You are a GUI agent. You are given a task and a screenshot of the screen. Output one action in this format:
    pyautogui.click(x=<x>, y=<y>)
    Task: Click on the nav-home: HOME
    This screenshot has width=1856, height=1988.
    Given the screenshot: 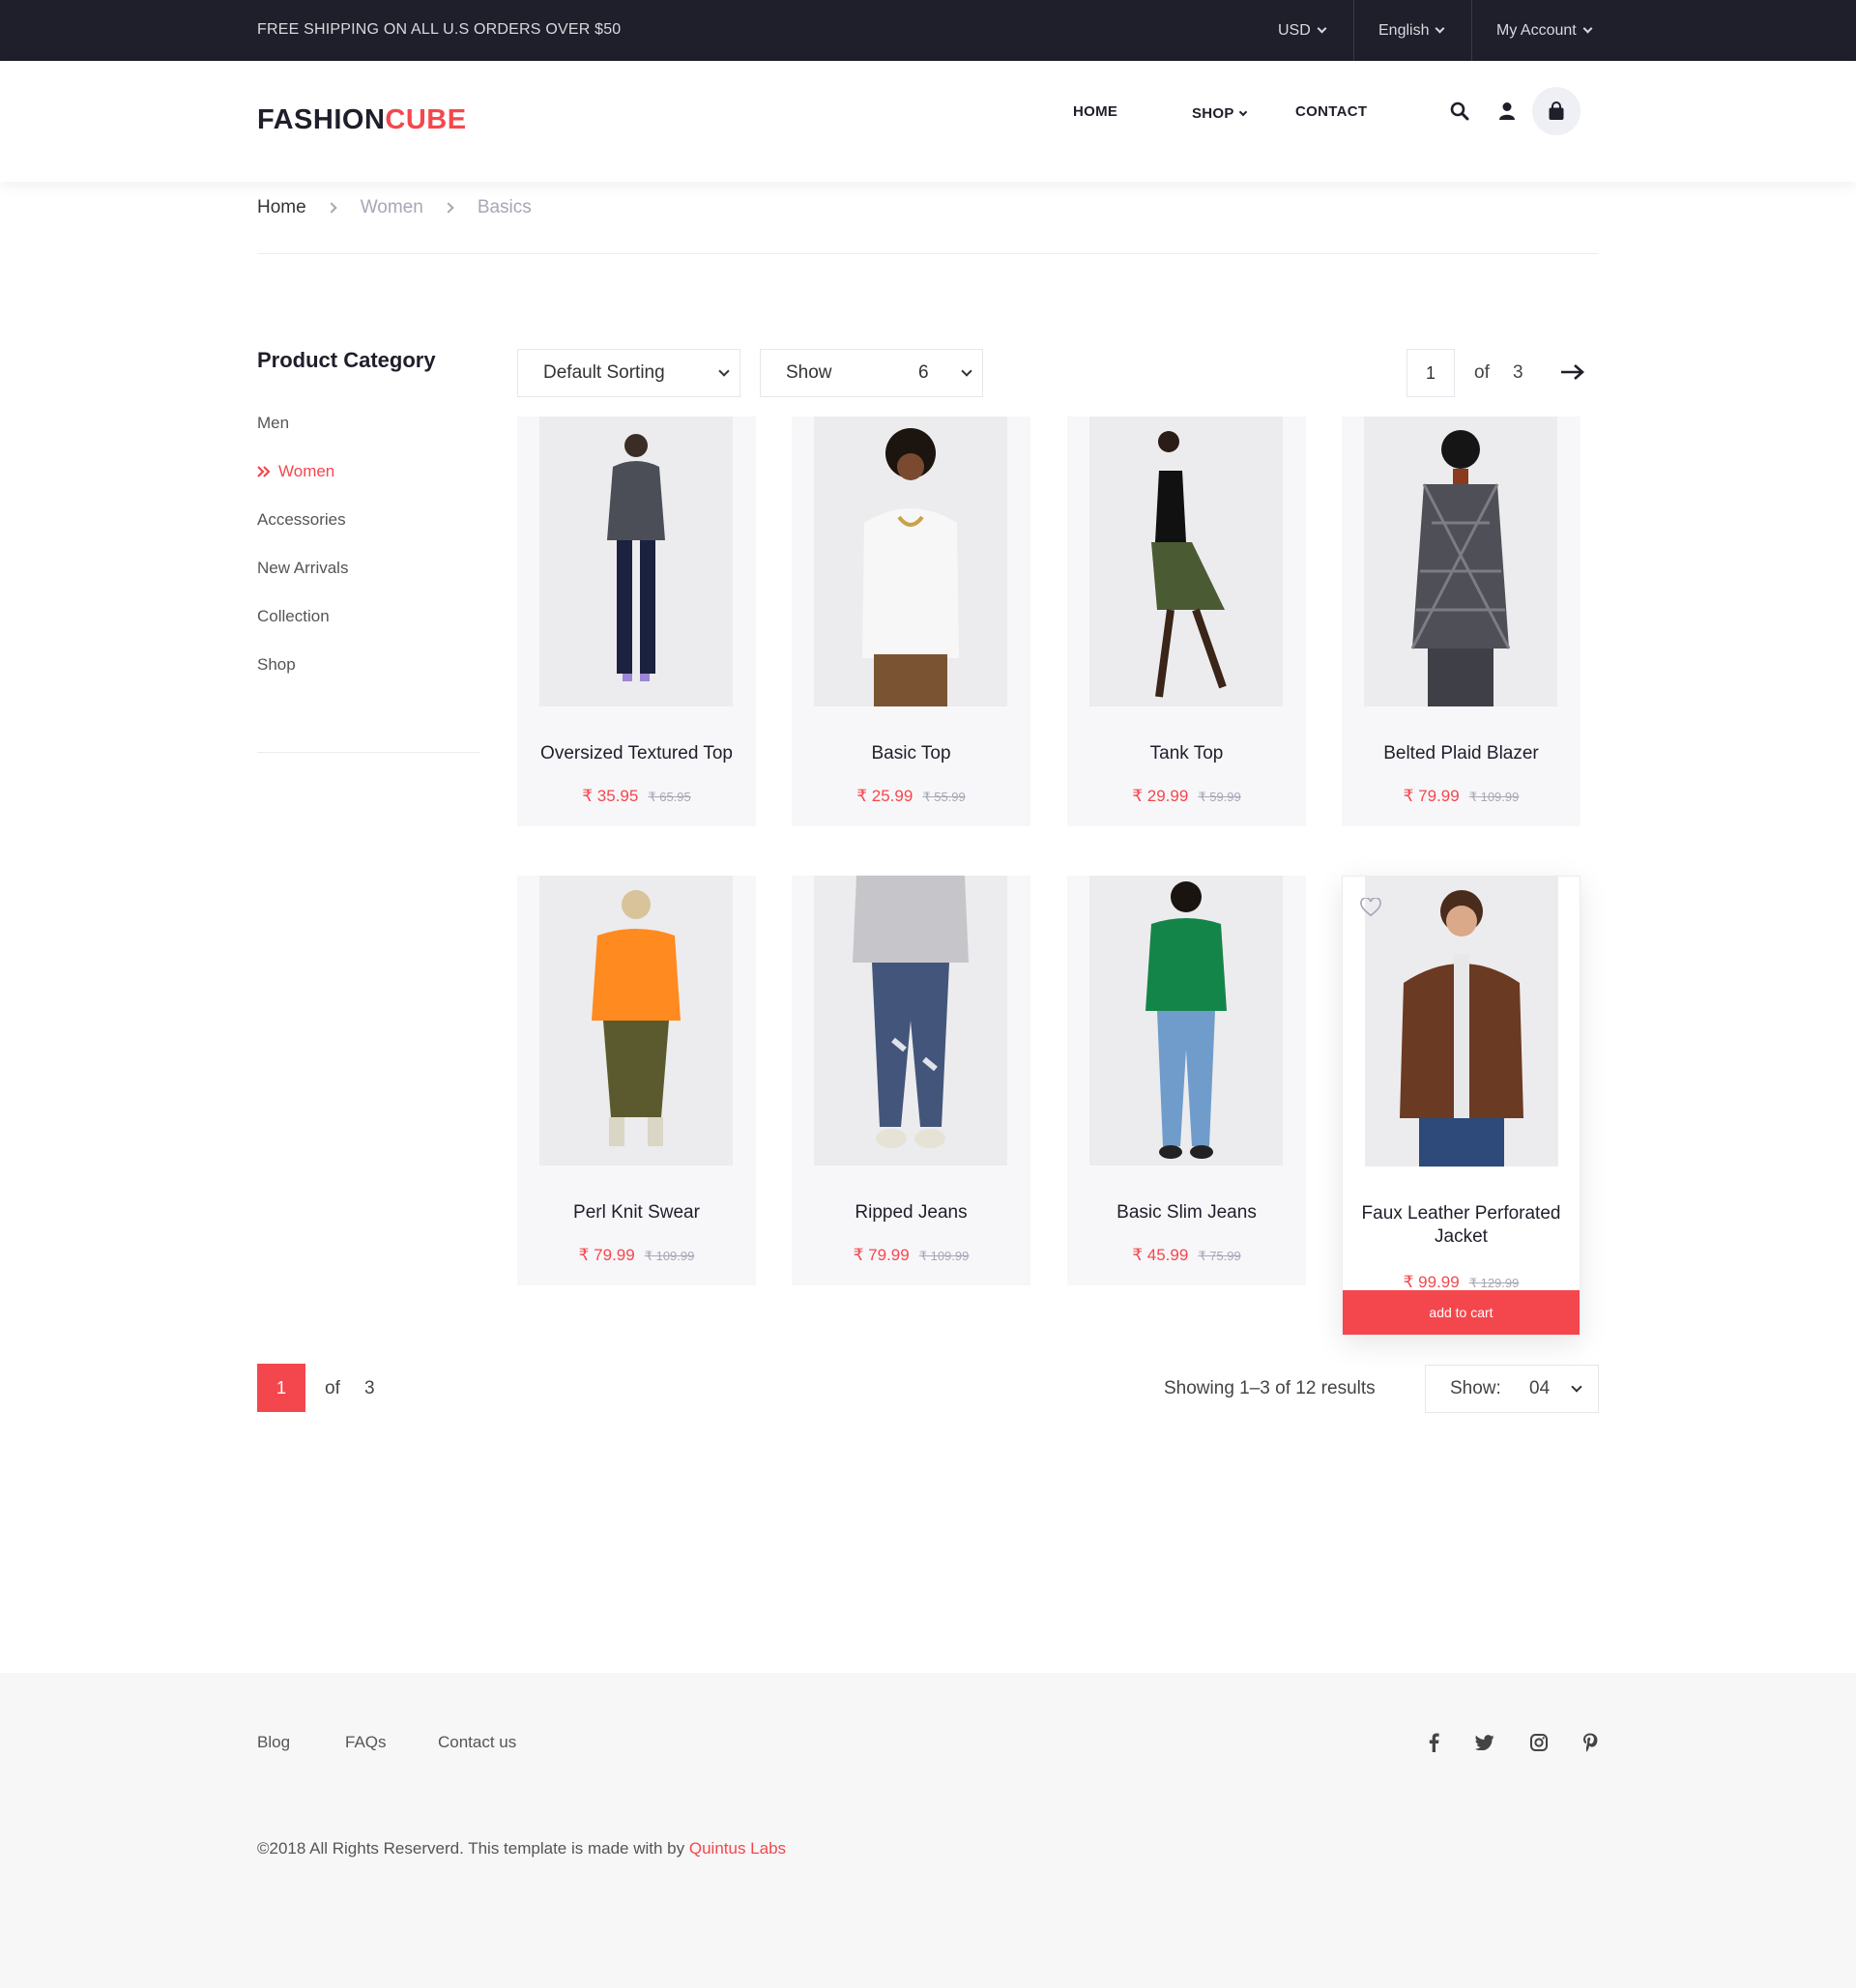 What is the action you would take?
    pyautogui.click(x=1095, y=112)
    